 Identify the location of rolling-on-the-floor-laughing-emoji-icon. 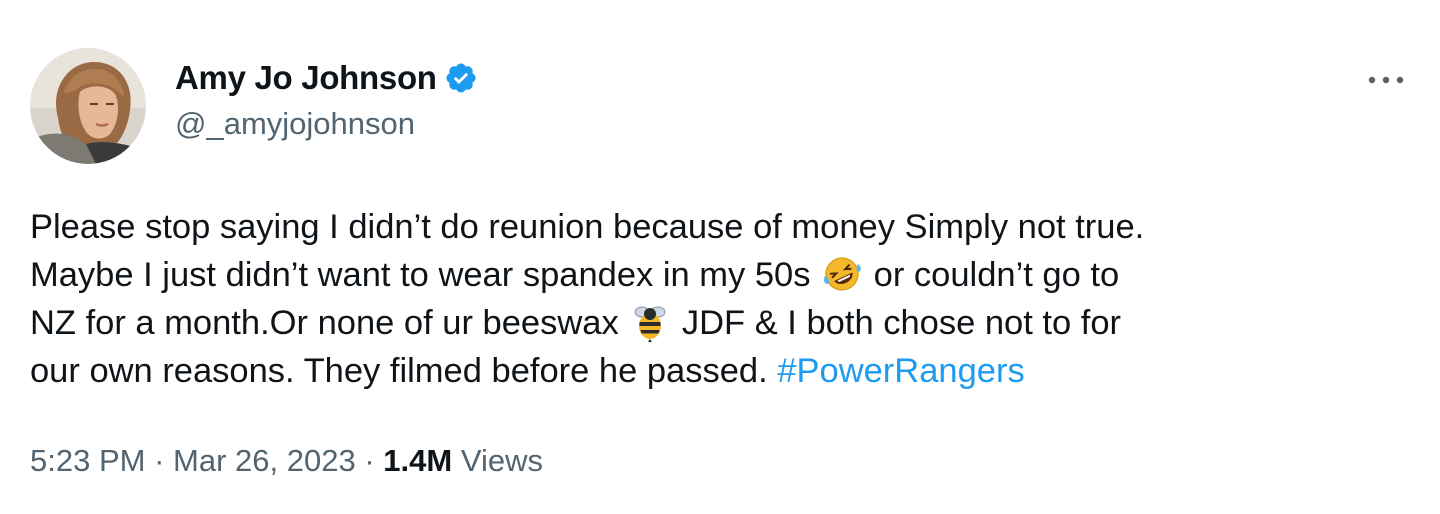
(842, 274).